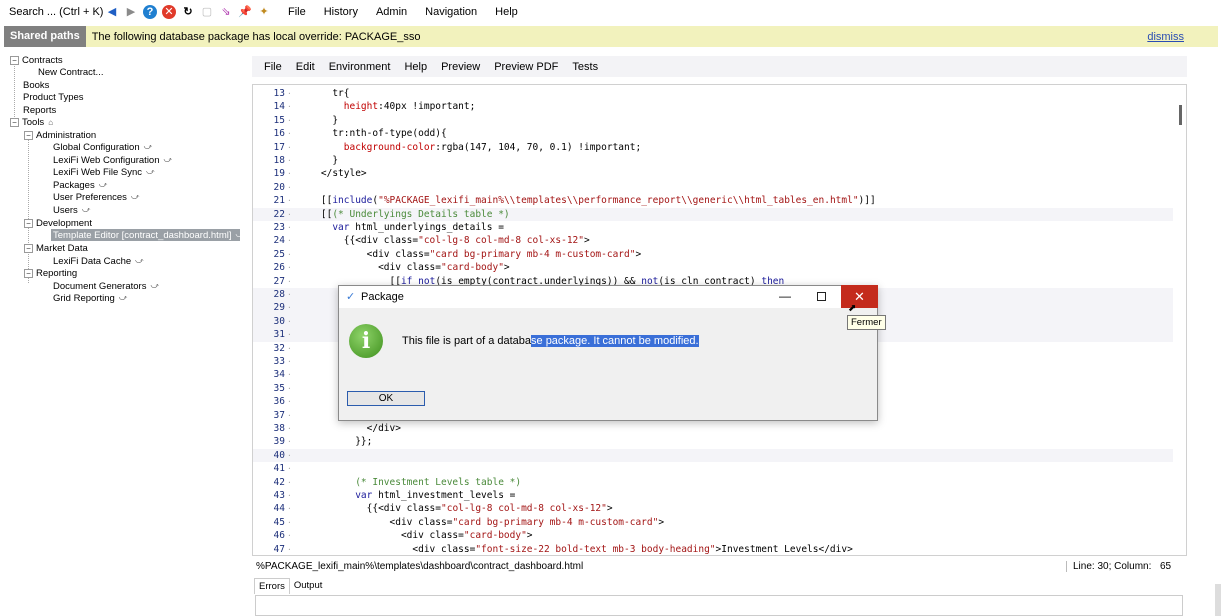  Describe the element at coordinates (112, 160) in the screenshot. I see `tree-lexifi-web-config: LexiFi Web Configuration ⤻` at that location.